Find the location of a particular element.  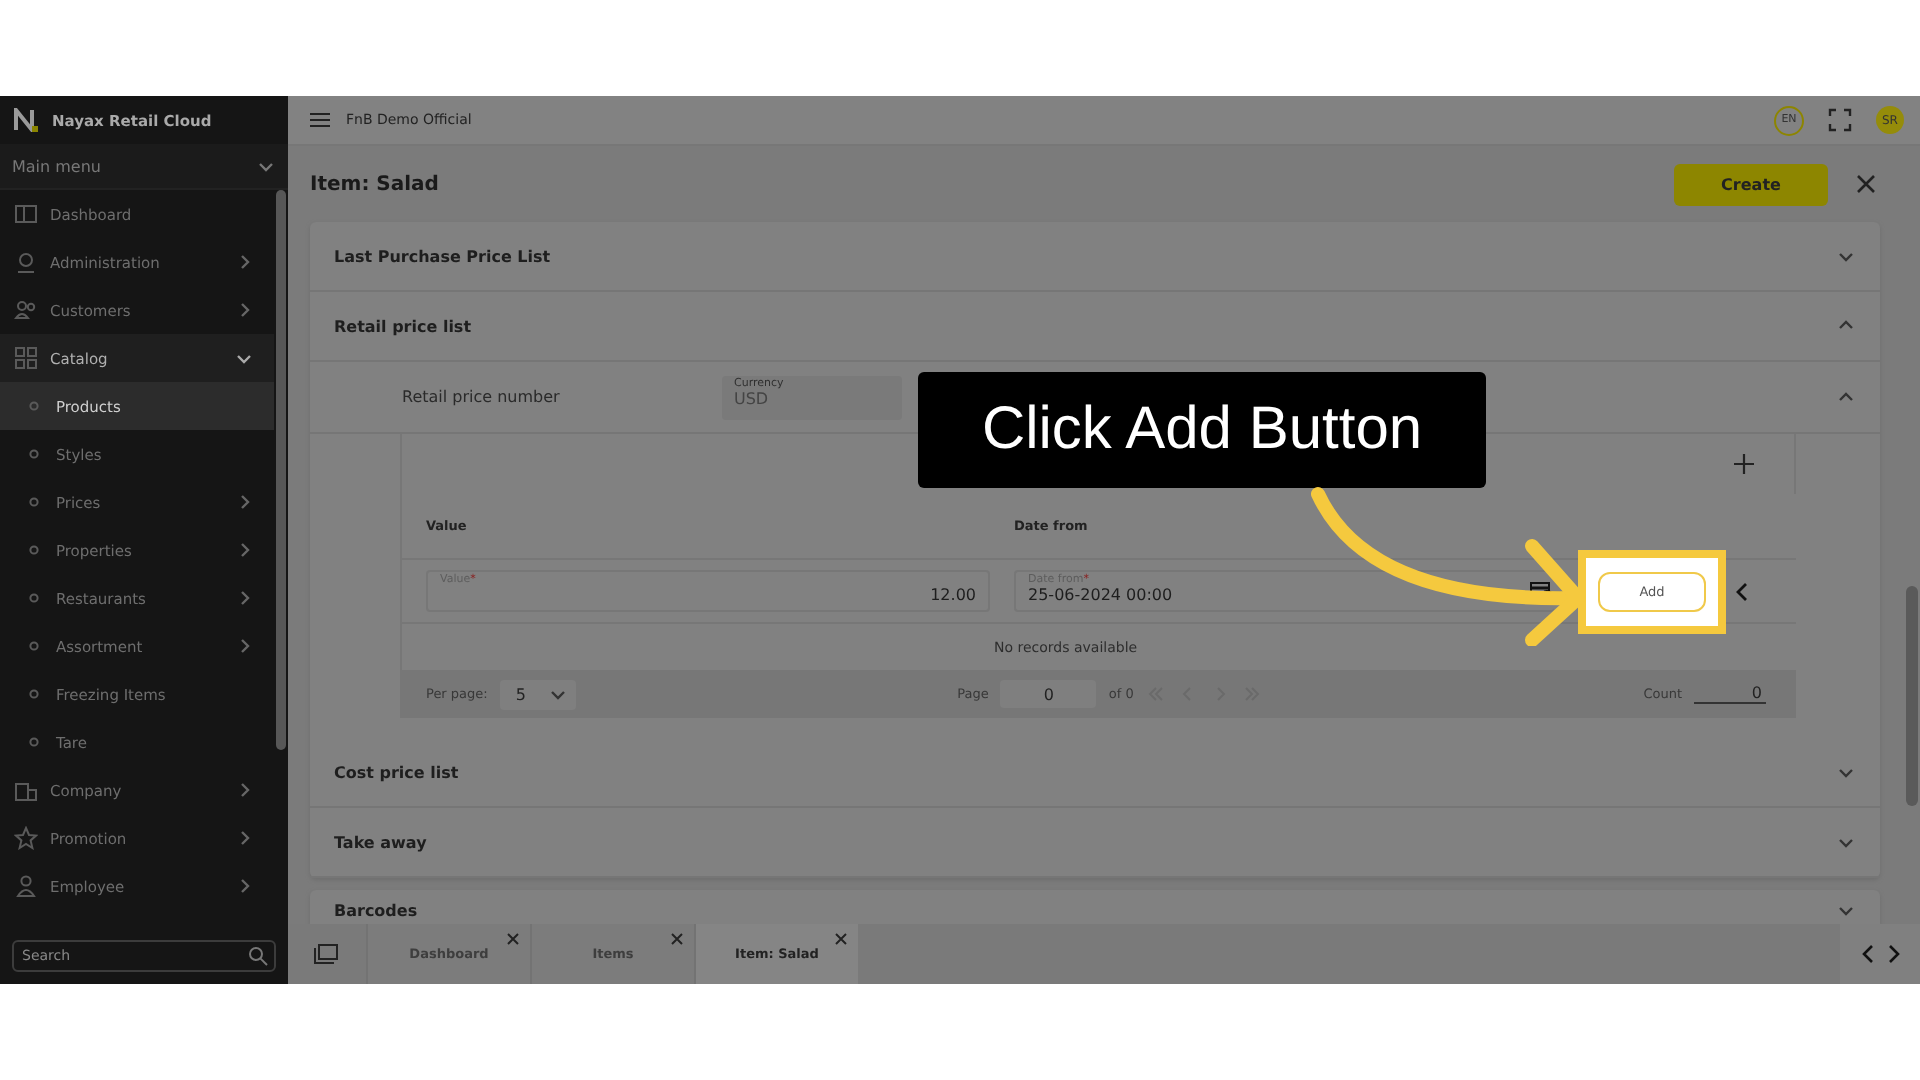

field-value: 25-06-2024 00:00 is located at coordinates (1101, 596).